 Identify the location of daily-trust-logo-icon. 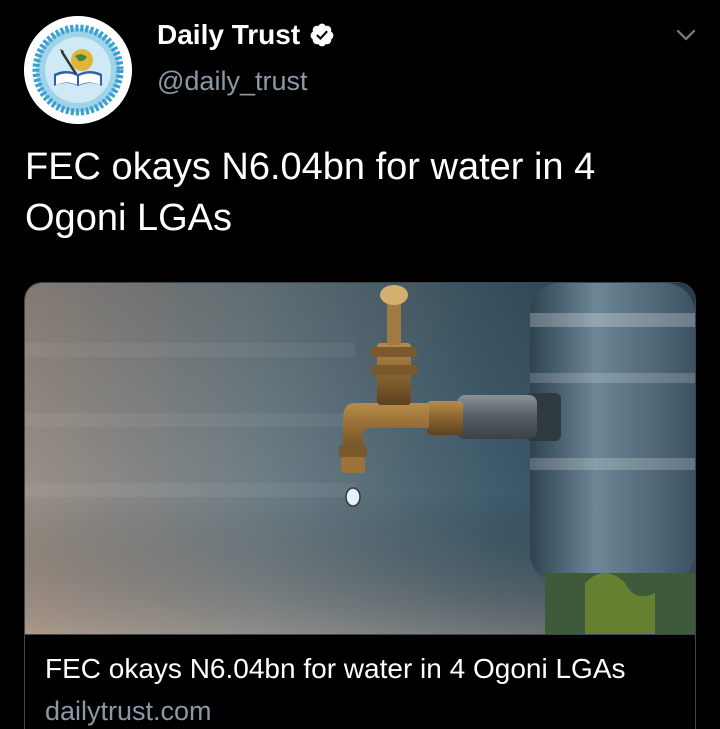
(78, 70).